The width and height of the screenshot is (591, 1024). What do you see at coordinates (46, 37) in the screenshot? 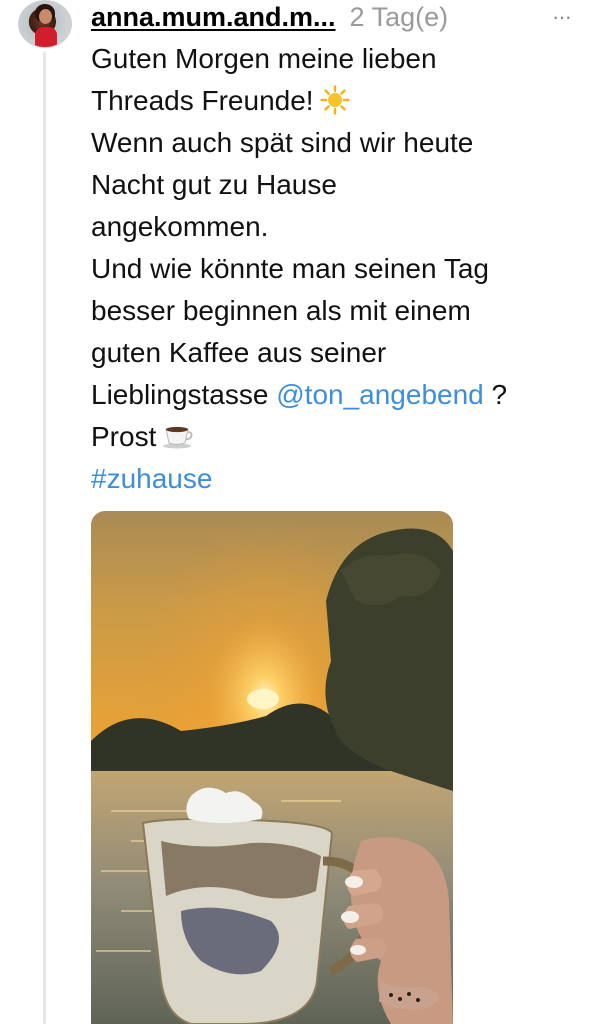
I see `avatar-dress` at bounding box center [46, 37].